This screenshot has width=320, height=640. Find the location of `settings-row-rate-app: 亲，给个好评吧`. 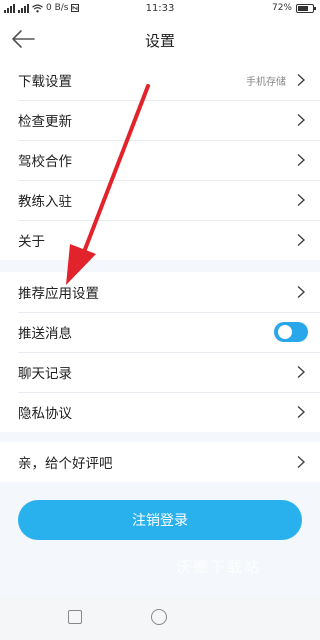

settings-row-rate-app: 亲，给个好评吧 is located at coordinates (160, 462).